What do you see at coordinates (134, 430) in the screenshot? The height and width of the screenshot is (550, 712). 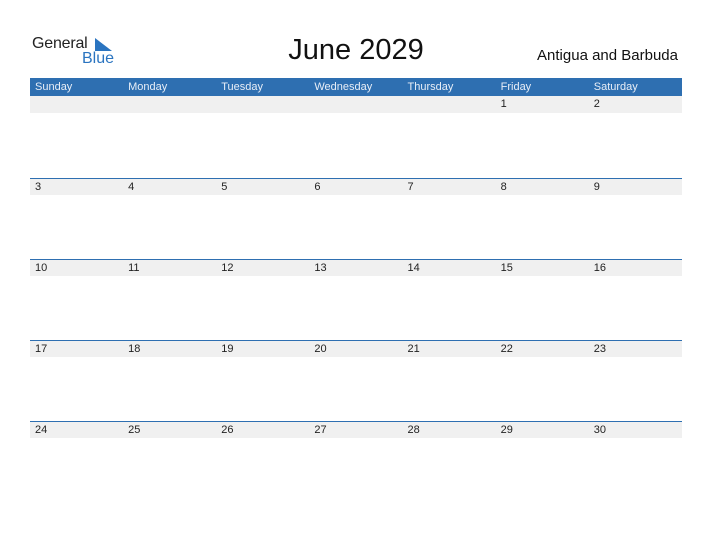 I see `day-number: 25` at bounding box center [134, 430].